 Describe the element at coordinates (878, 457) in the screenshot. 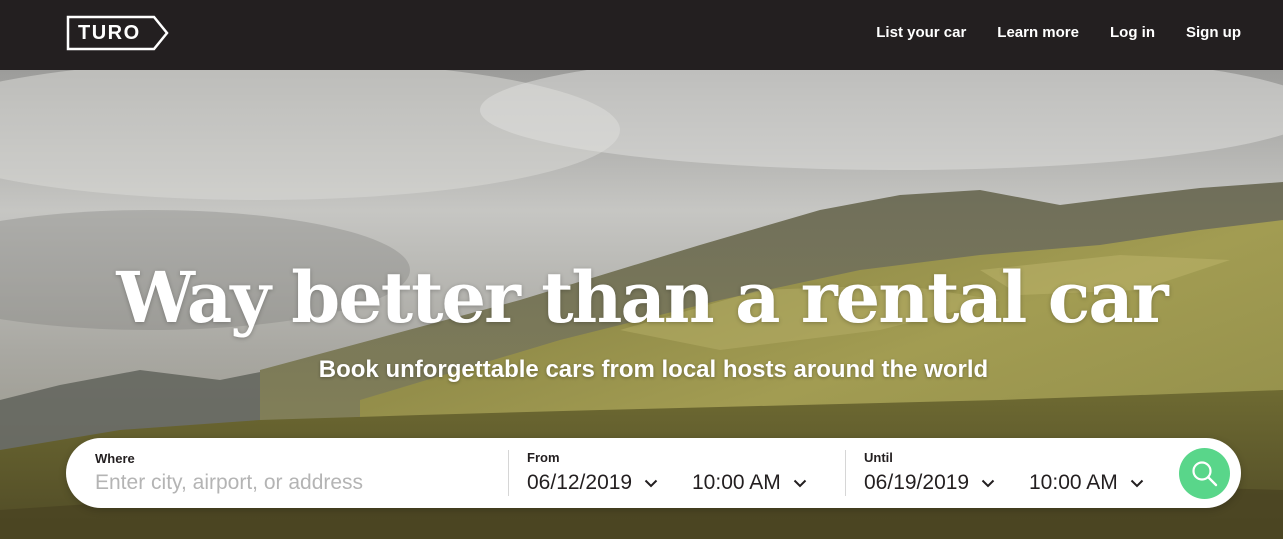

I see `until-label: Until` at that location.